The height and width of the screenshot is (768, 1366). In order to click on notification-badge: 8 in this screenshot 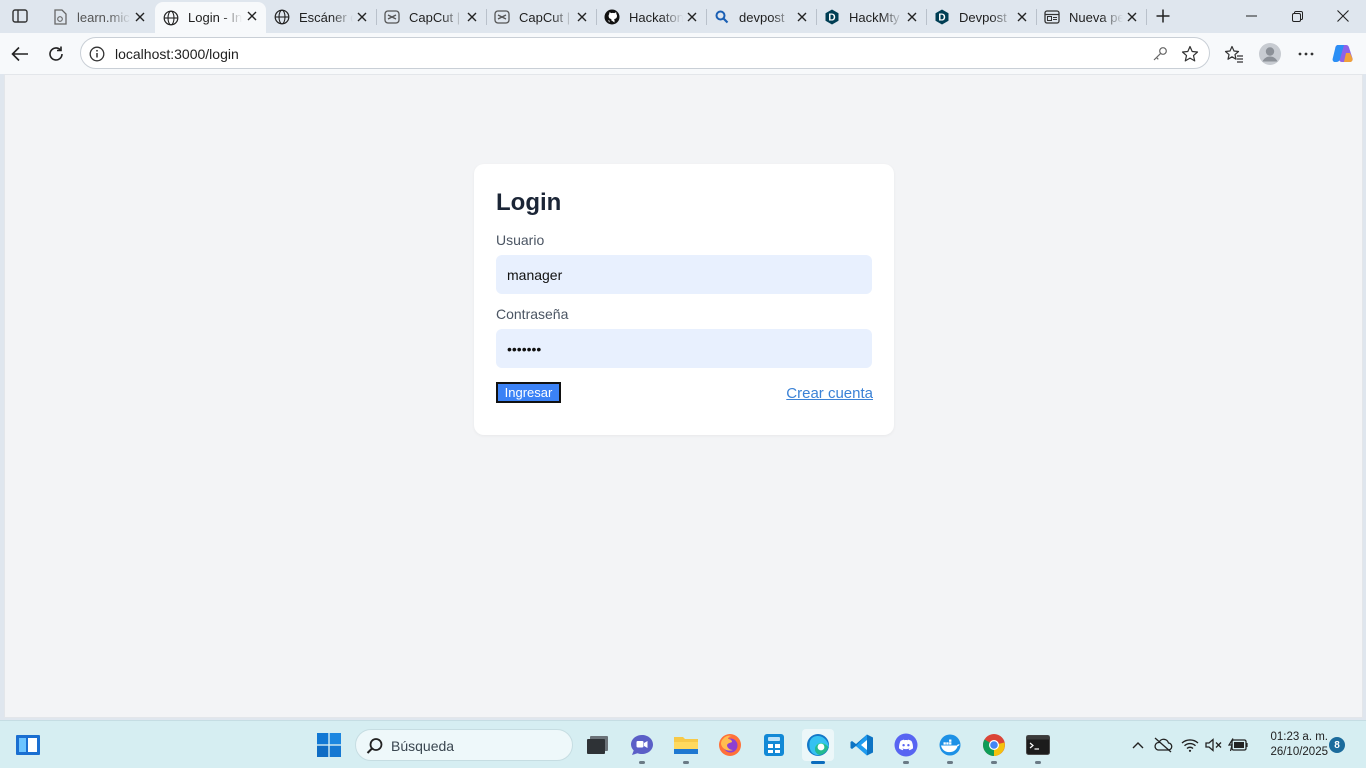, I will do `click(1337, 745)`.